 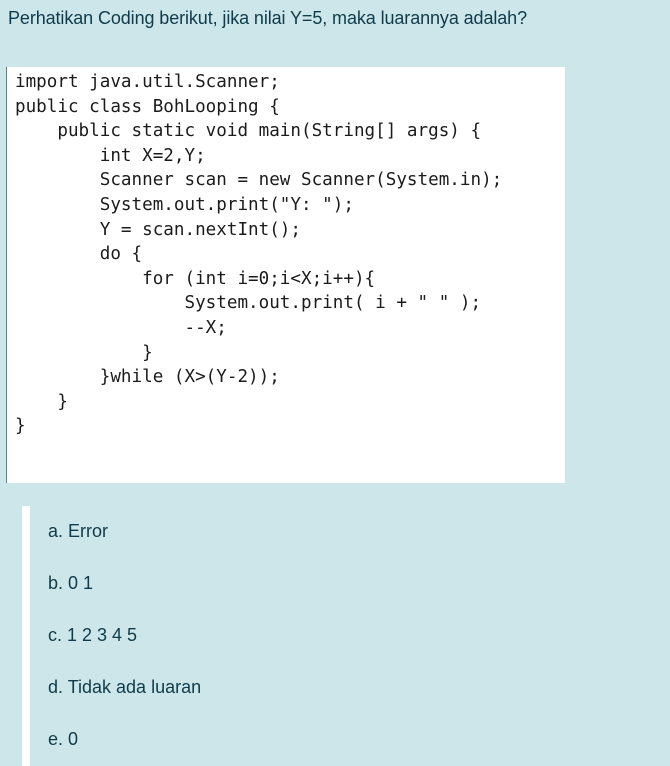 I want to click on code-line: System.out.print( i + " " );, so click(x=248, y=303).